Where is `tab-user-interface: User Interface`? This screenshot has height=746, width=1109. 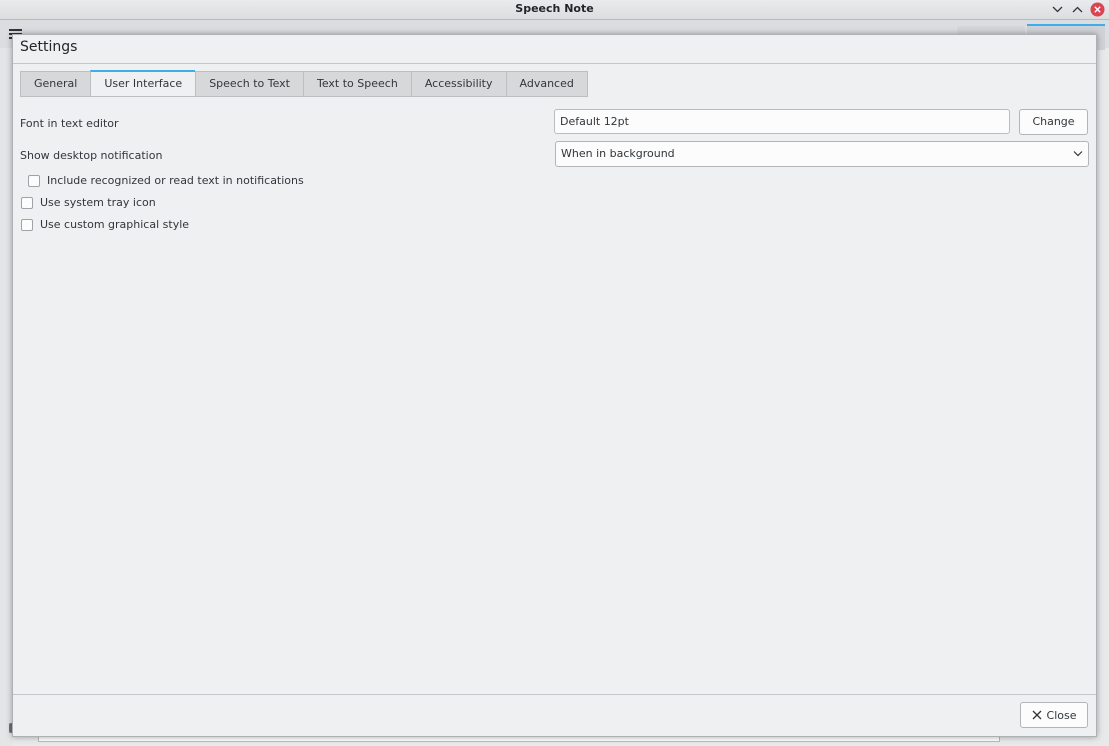 tab-user-interface: User Interface is located at coordinates (143, 83).